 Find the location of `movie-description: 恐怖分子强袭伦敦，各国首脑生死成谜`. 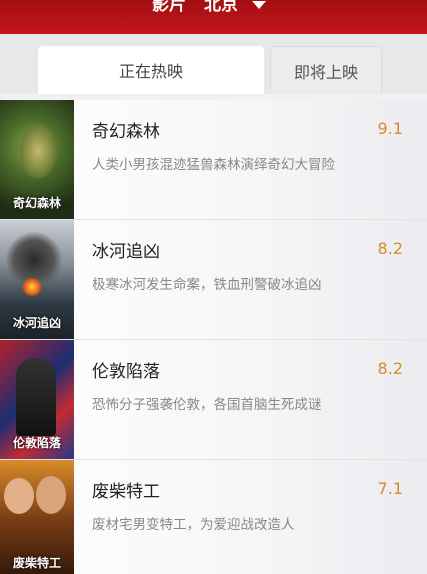

movie-description: 恐怖分子强袭伦敦，各国首脑生死成谜 is located at coordinates (207, 405).